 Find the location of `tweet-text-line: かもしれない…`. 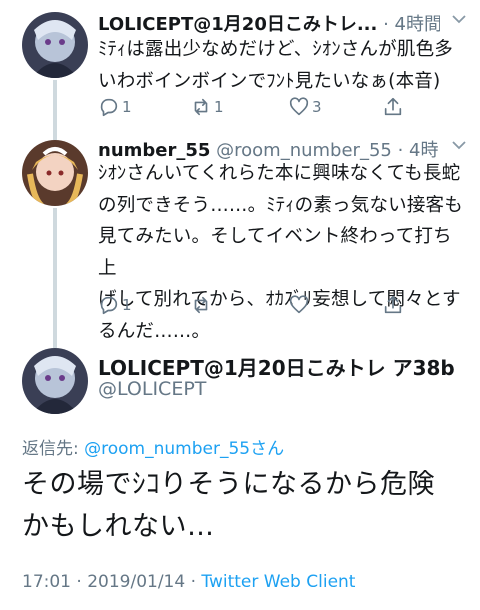

tweet-text-line: かもしれない… is located at coordinates (118, 526).